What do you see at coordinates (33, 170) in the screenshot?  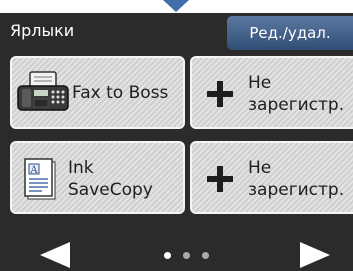 I see `svg-text: A` at bounding box center [33, 170].